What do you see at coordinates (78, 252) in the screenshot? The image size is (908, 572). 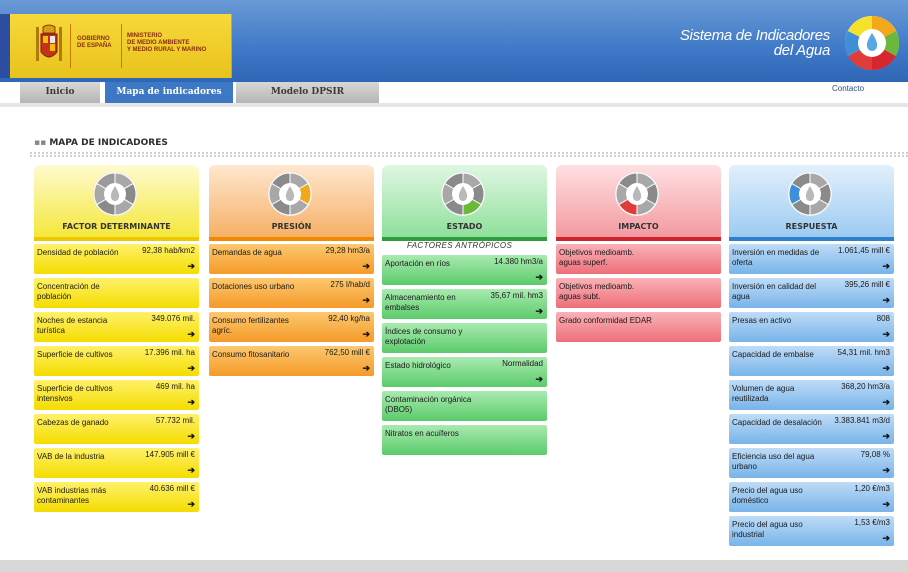 I see `indicator-name: Densidad de población` at bounding box center [78, 252].